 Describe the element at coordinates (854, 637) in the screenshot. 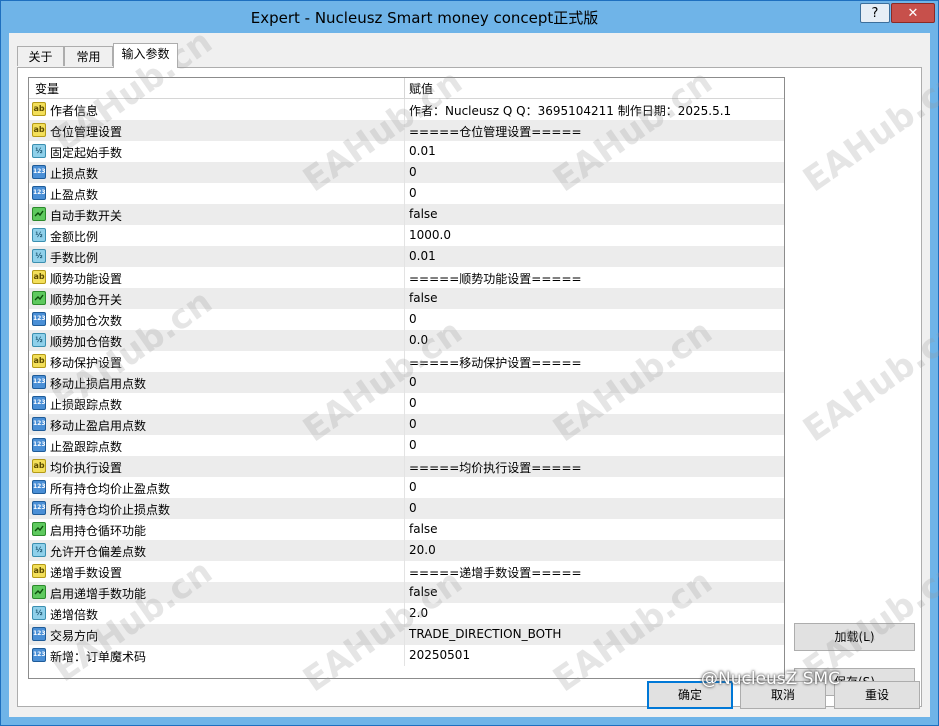

I see `load-button: 加载(L)` at that location.